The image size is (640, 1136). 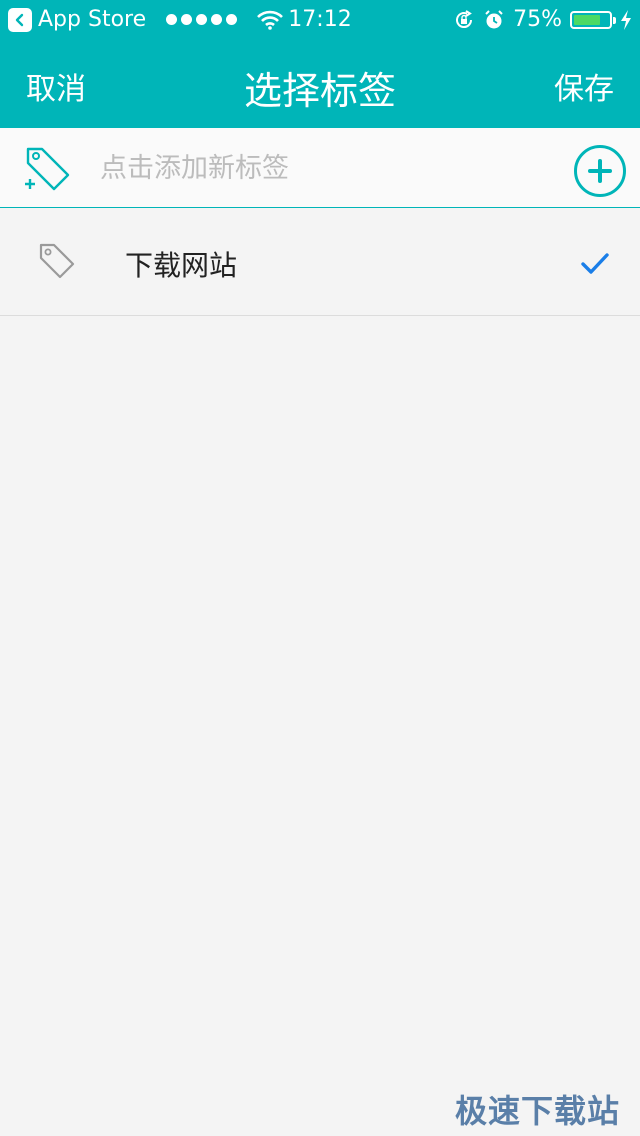 I want to click on wifi-icon, so click(x=270, y=20).